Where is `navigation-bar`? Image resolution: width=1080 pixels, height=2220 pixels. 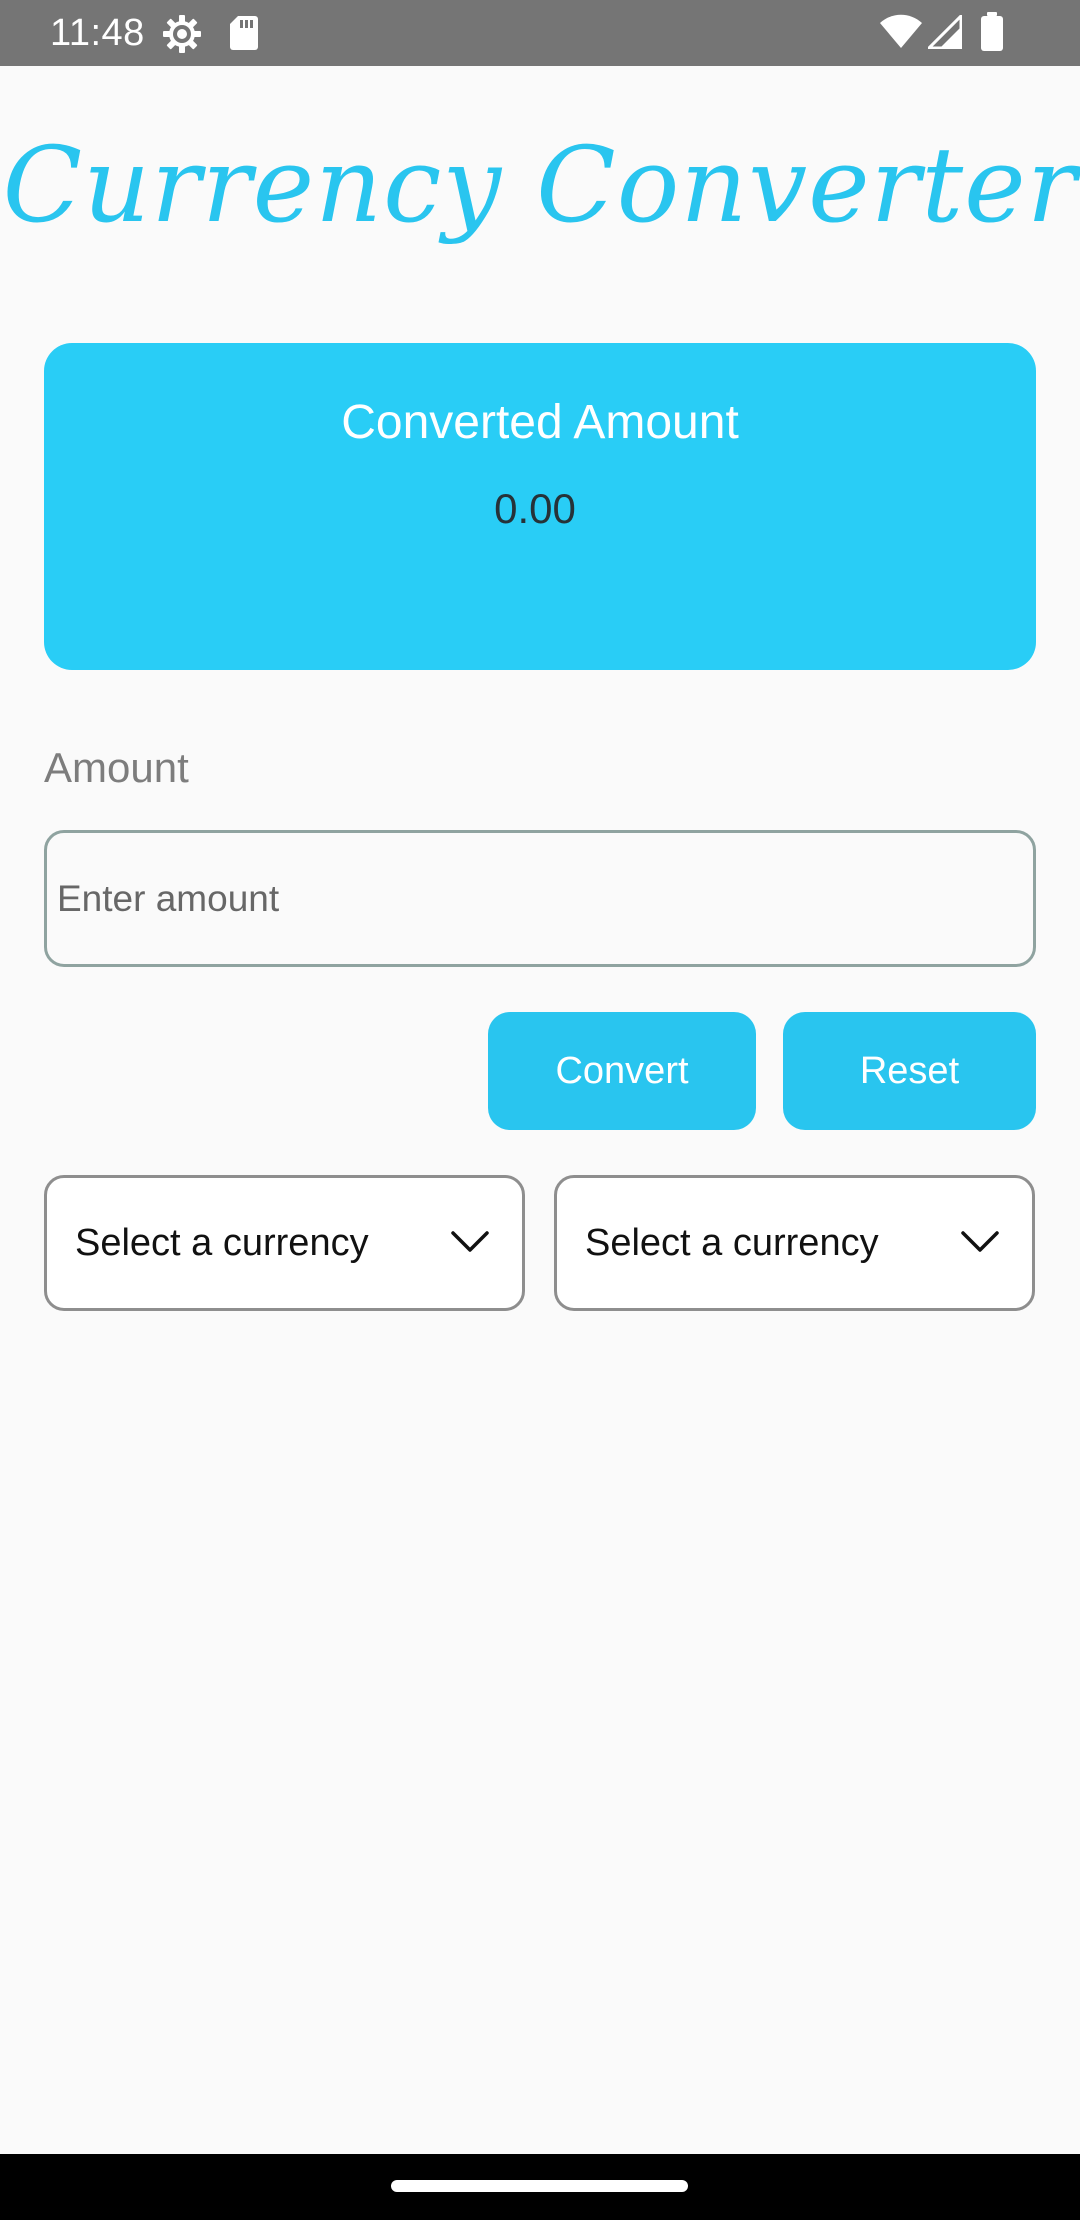
navigation-bar is located at coordinates (540, 2187).